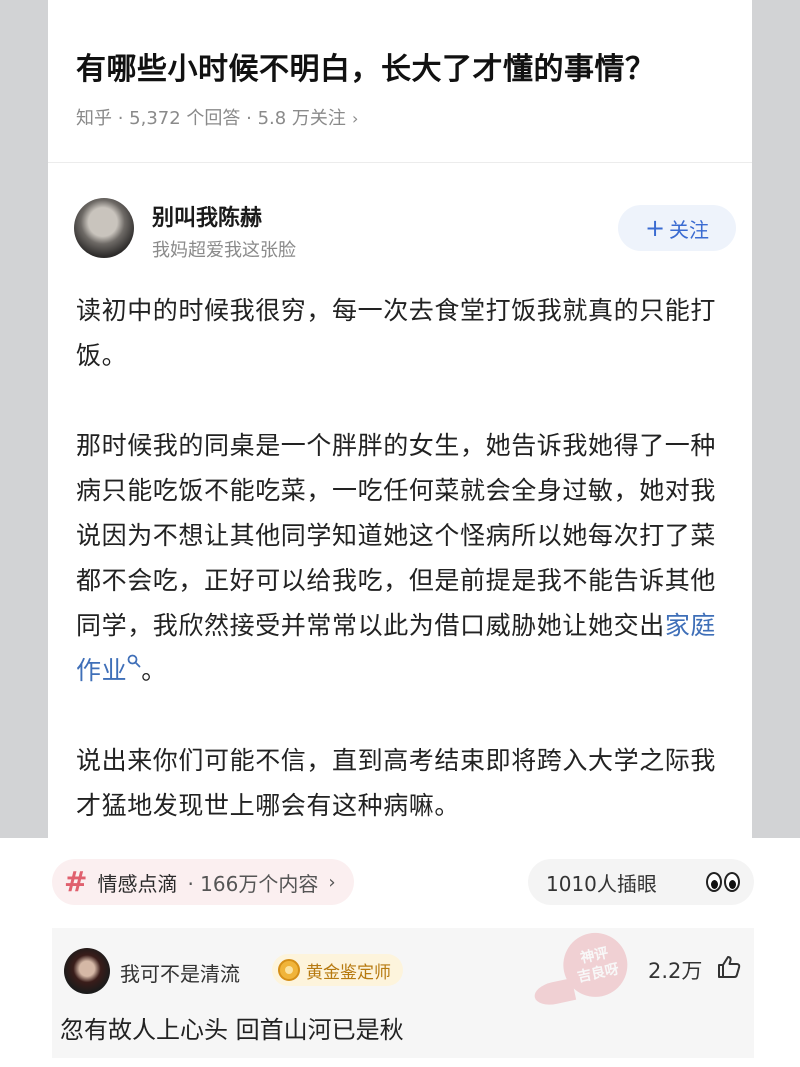 This screenshot has height=1067, width=800. I want to click on author-name: 别叫我陈赫, so click(207, 216).